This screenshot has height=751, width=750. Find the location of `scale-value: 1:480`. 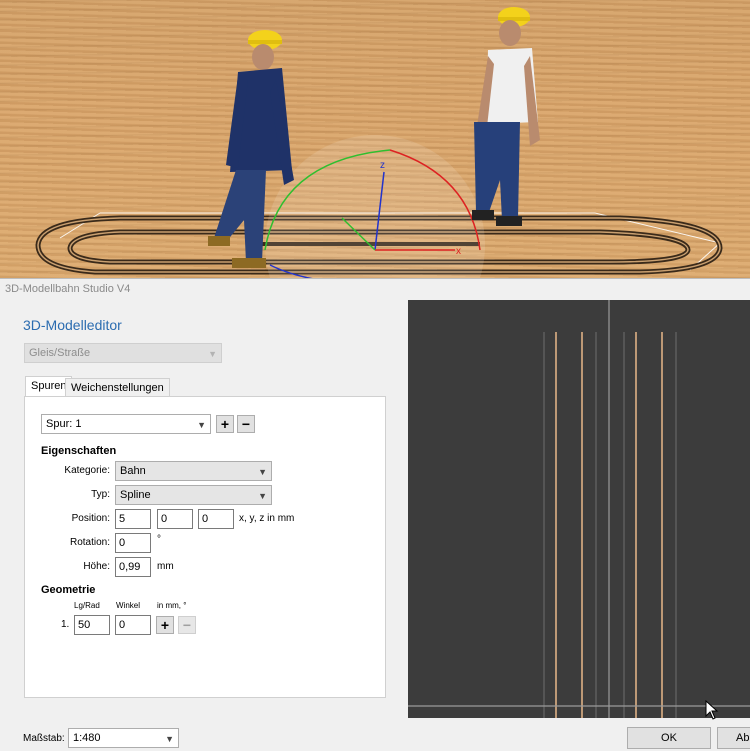

scale-value: 1:480 is located at coordinates (87, 738).